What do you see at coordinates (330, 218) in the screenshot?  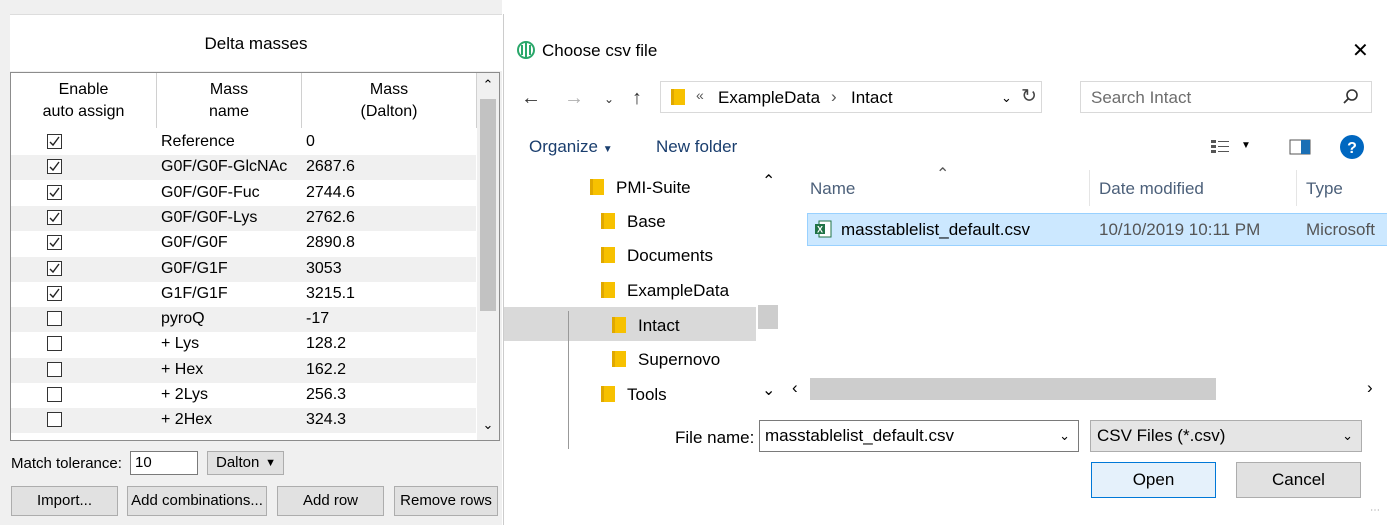 I see `mass-value-cell: 2762.6` at bounding box center [330, 218].